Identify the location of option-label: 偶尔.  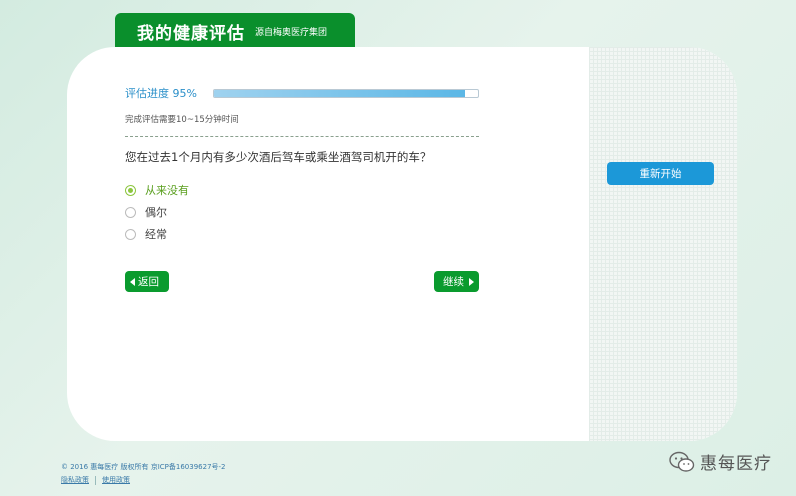
(156, 212).